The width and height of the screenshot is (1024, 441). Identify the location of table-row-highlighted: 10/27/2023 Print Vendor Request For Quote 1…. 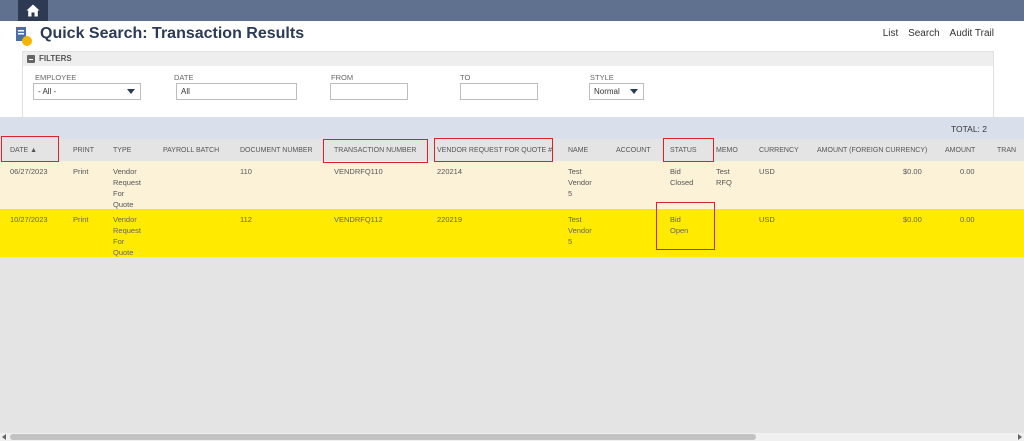
(512, 233).